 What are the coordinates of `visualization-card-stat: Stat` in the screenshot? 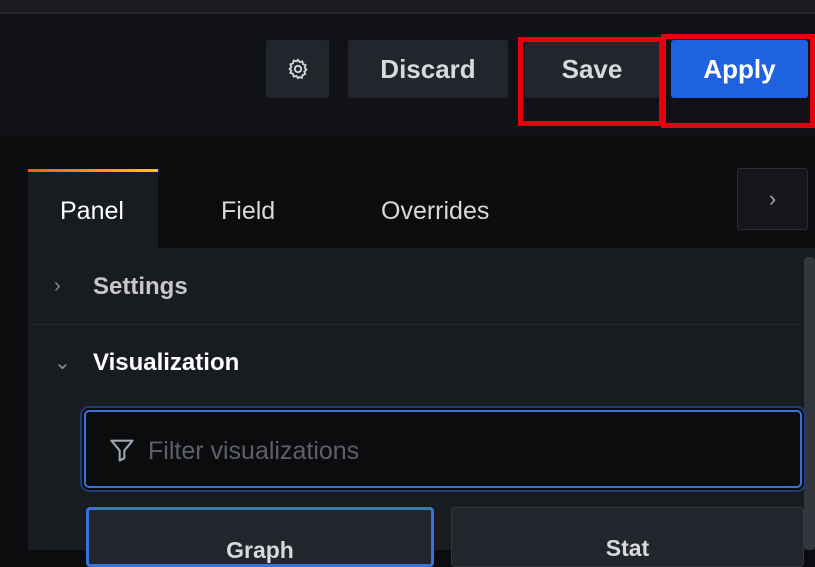 It's located at (627, 537).